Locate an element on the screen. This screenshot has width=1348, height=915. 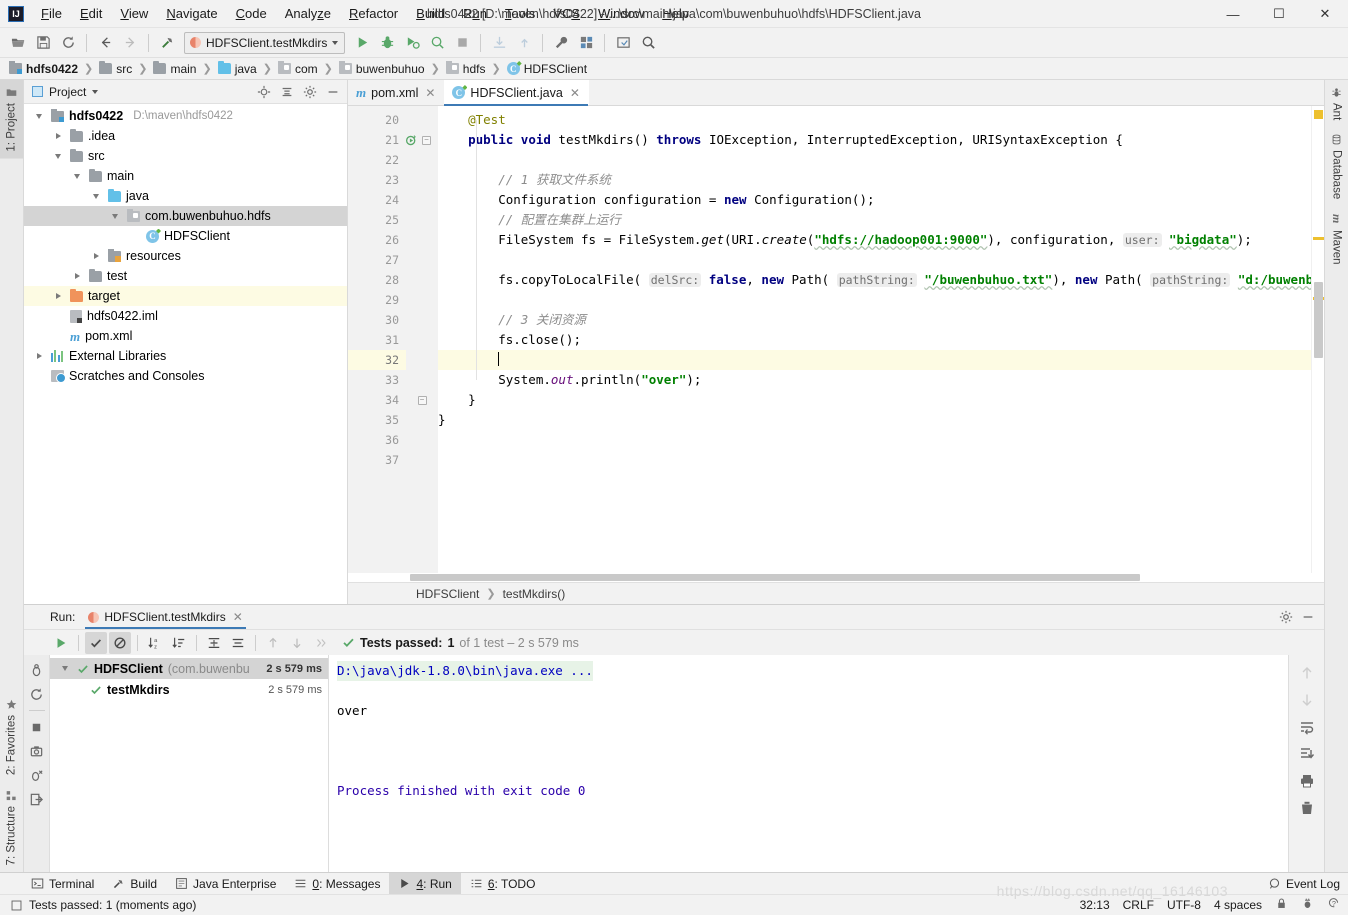
editor-breadcrumb-method: testMkdirs() is located at coordinates (534, 594).